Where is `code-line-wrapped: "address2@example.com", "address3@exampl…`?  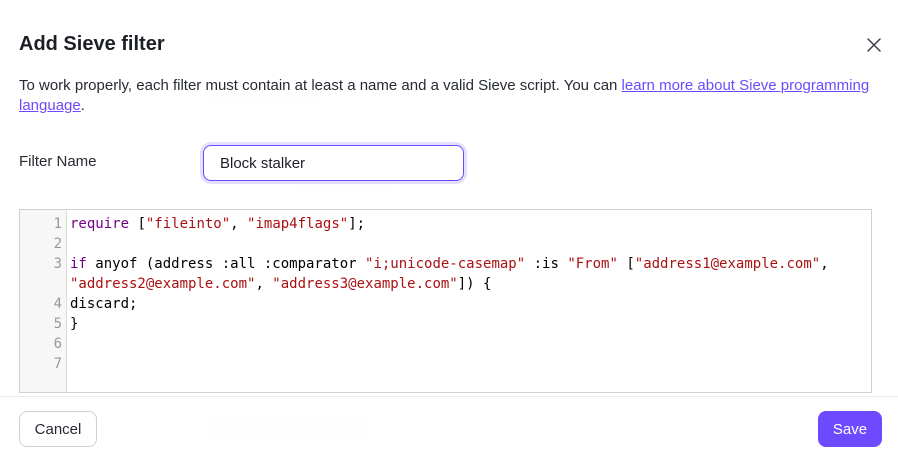 code-line-wrapped: "address2@example.com", "address3@exampl… is located at coordinates (280, 284).